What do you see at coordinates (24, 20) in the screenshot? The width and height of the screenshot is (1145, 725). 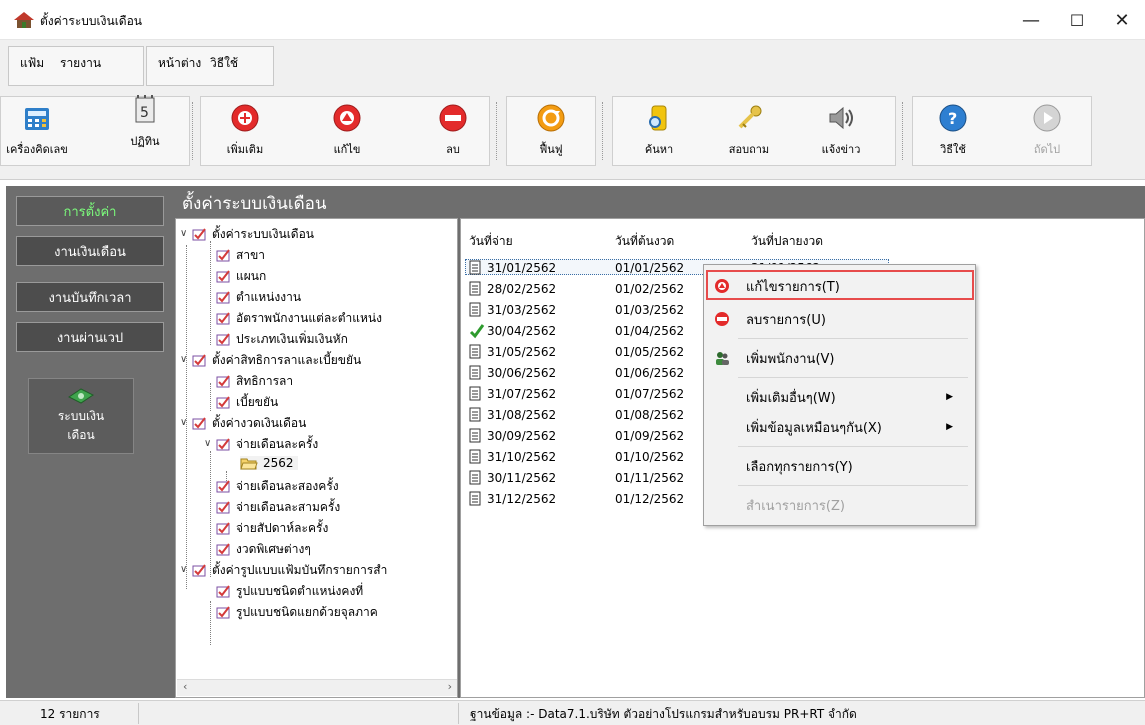 I see `app-icon` at bounding box center [24, 20].